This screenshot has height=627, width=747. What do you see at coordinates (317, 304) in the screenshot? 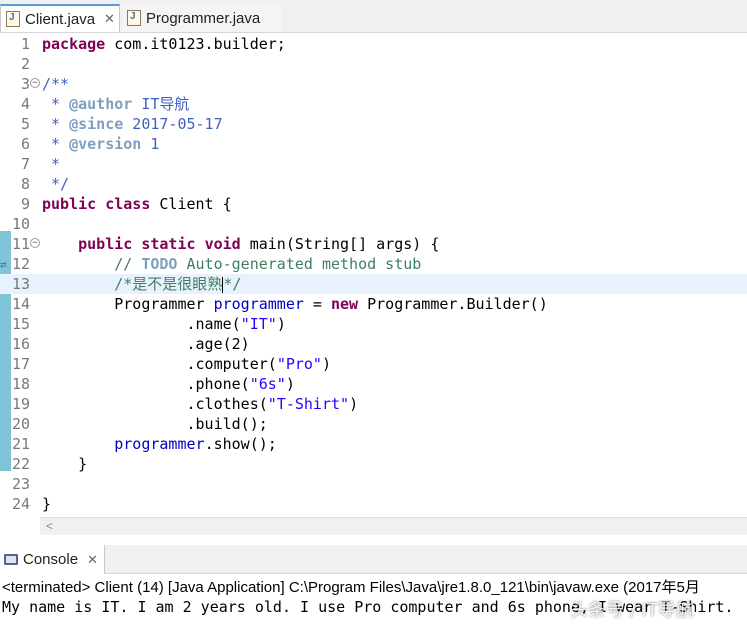
I see `code-token: =` at bounding box center [317, 304].